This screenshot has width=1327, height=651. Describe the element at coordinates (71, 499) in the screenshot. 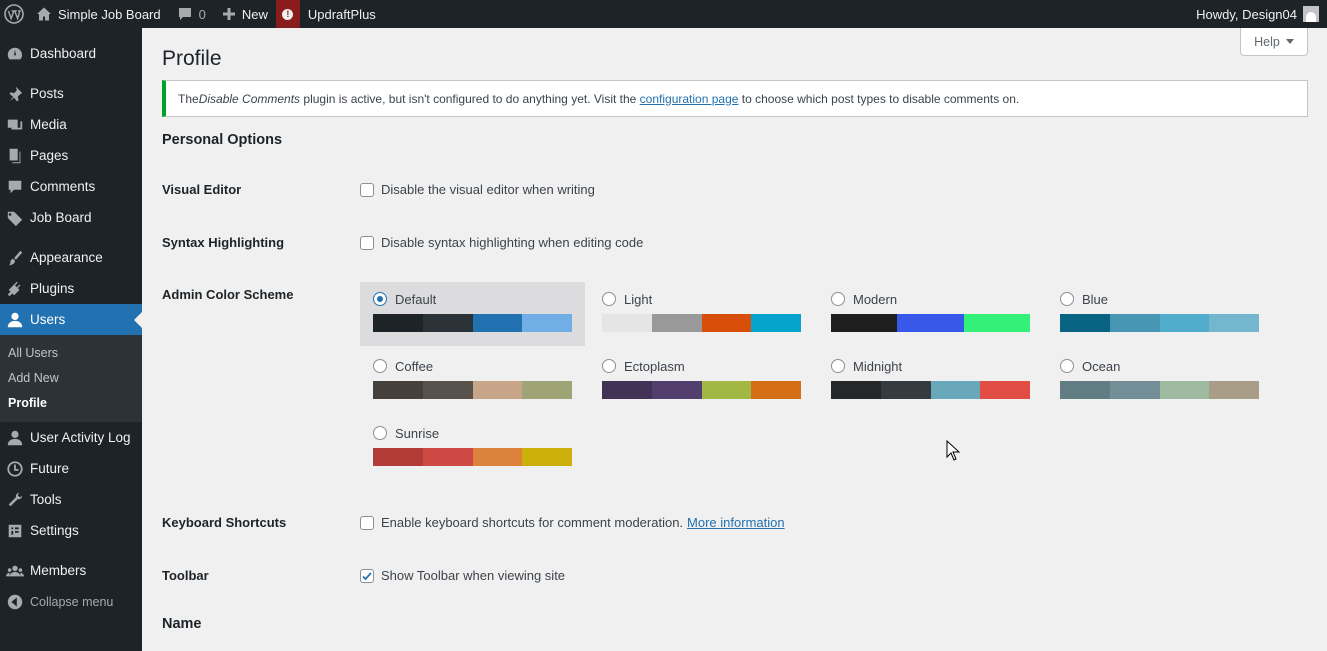

I see `menu-tools: Tools` at that location.